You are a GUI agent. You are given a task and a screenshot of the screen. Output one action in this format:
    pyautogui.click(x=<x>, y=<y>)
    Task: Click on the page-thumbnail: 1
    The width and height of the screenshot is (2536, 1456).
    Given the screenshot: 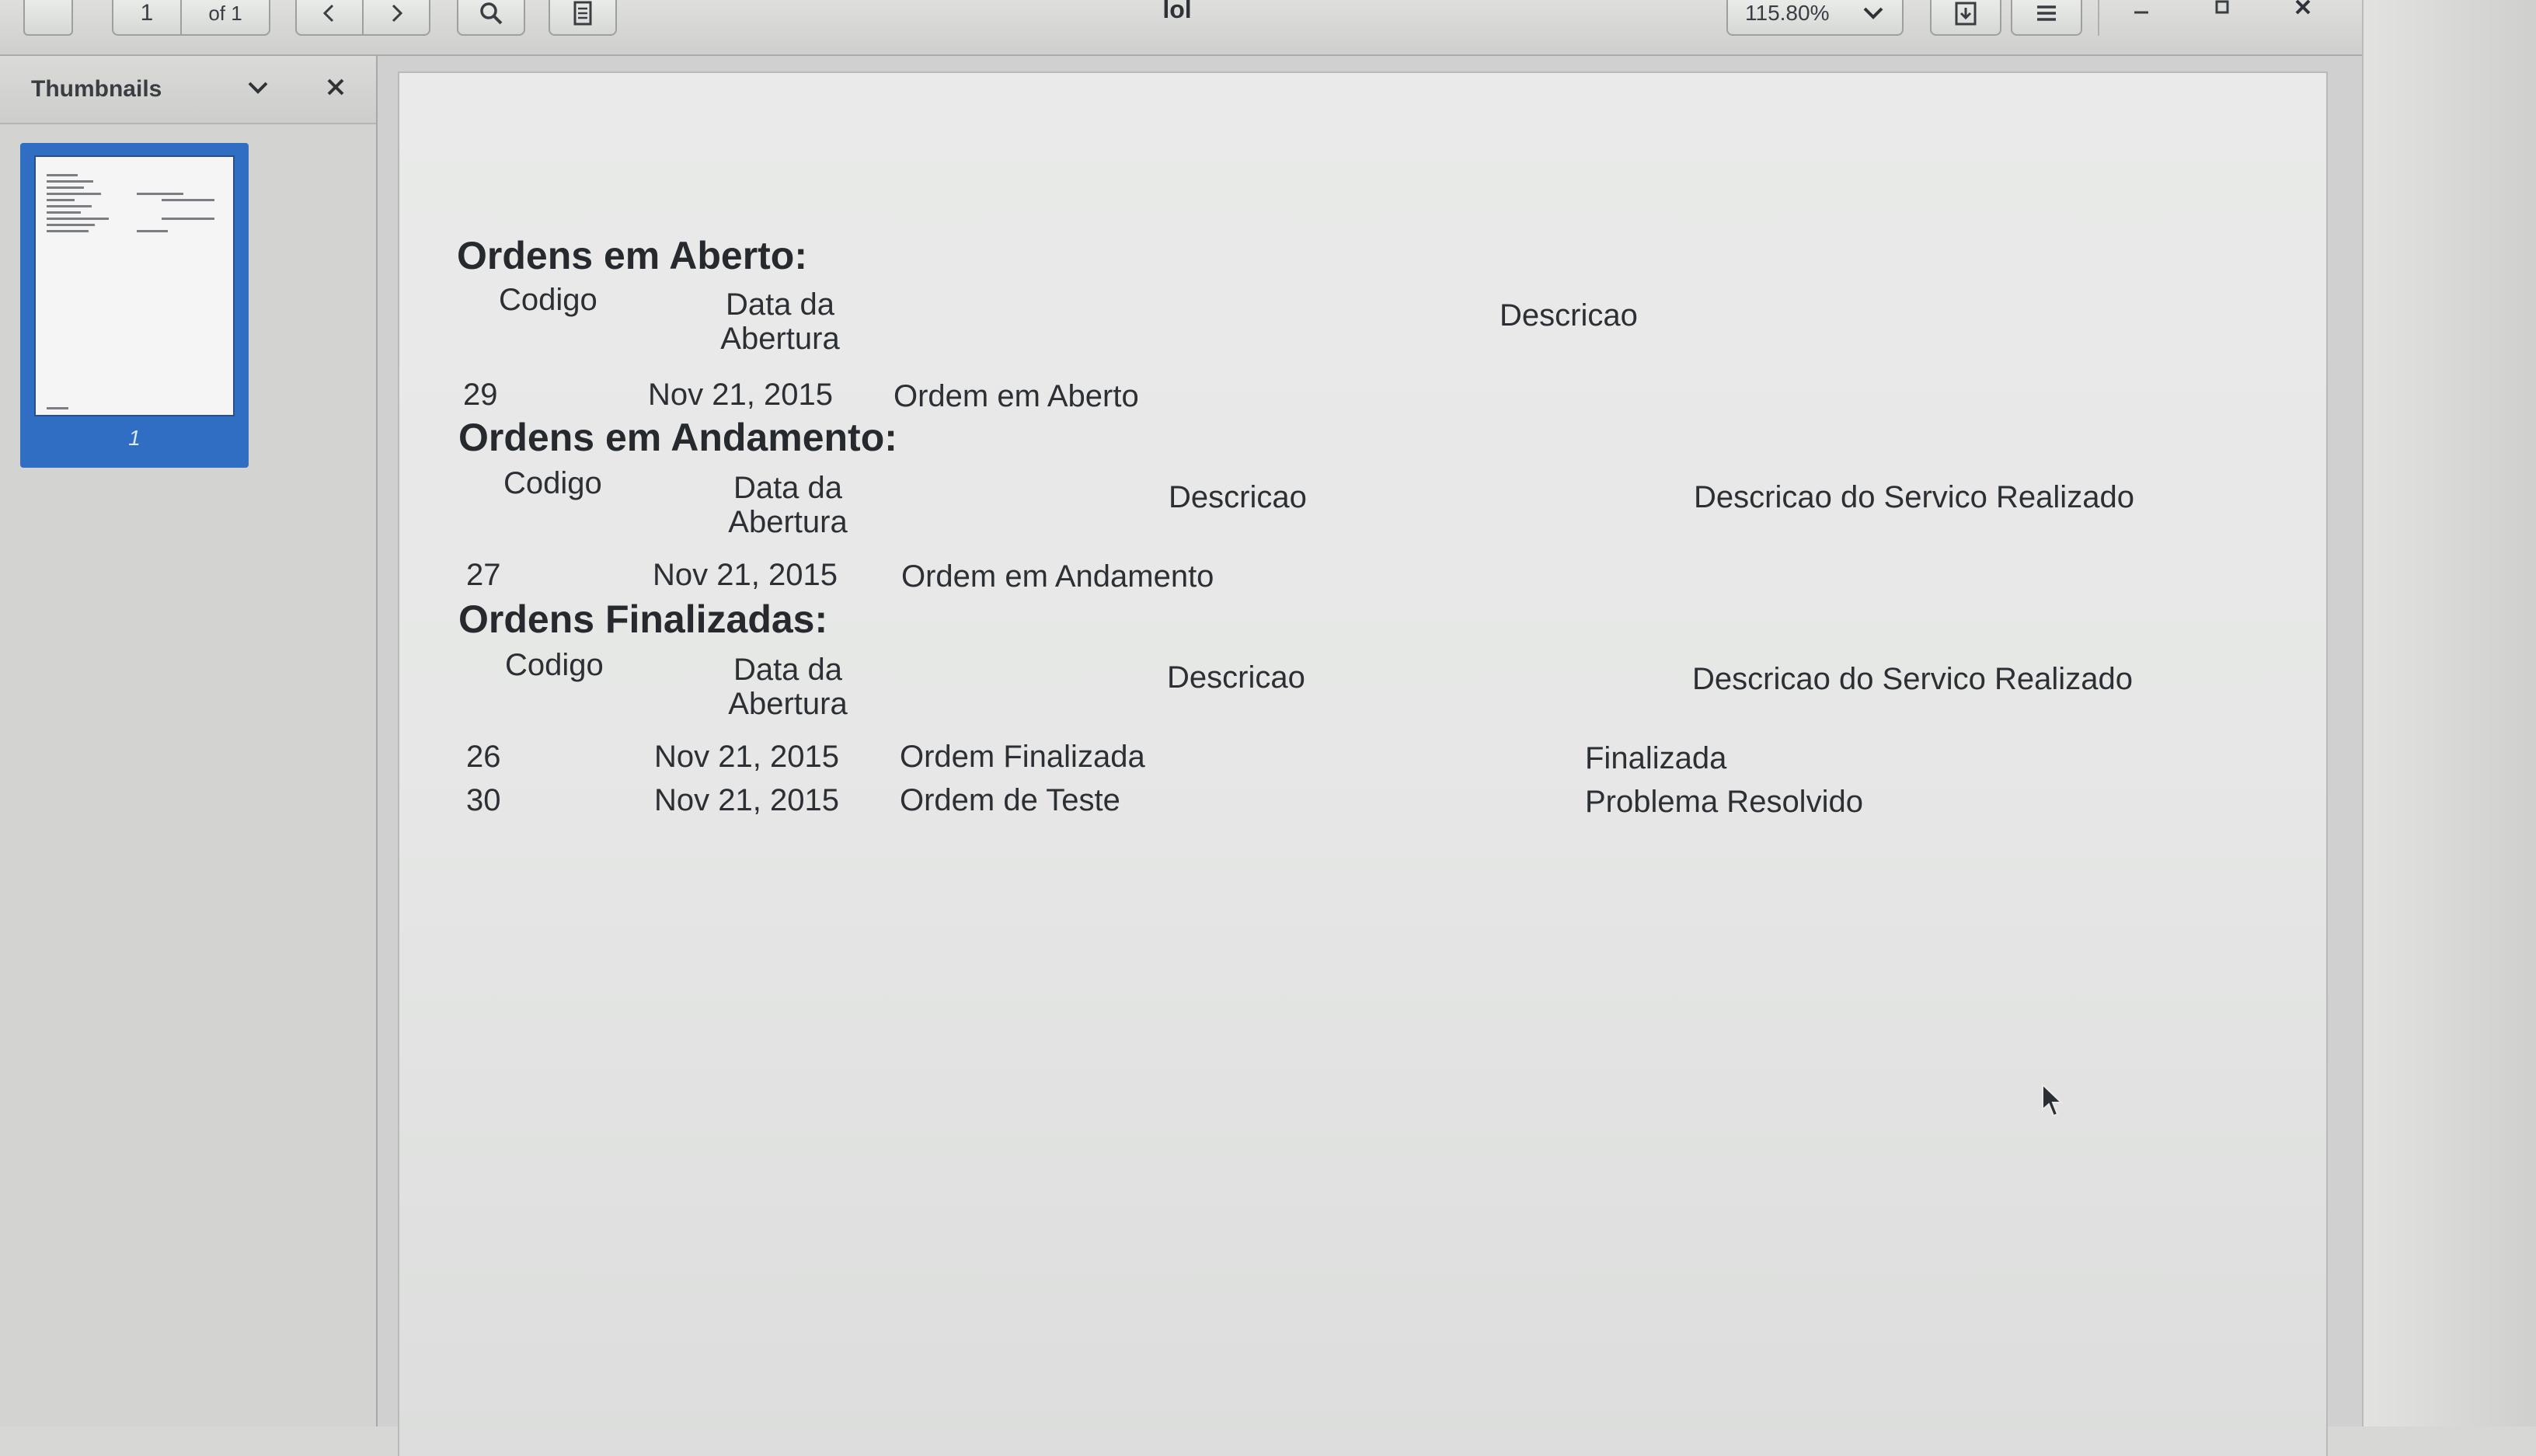 What is the action you would take?
    pyautogui.click(x=134, y=306)
    